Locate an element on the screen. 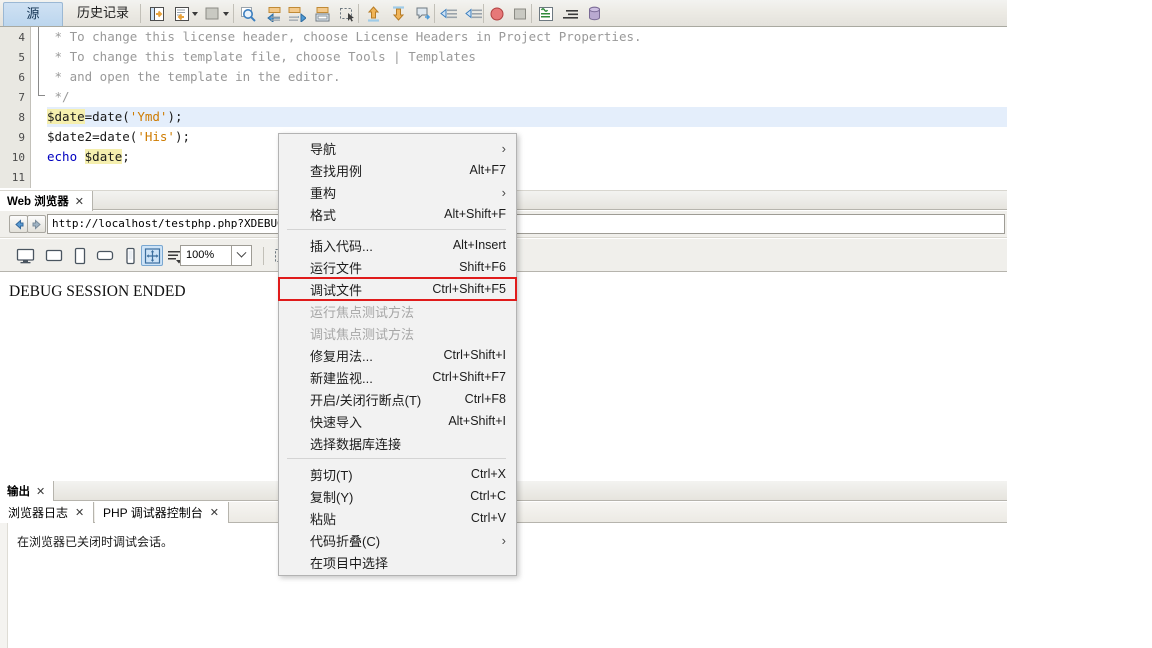  line-number: 5 is located at coordinates (21, 57).